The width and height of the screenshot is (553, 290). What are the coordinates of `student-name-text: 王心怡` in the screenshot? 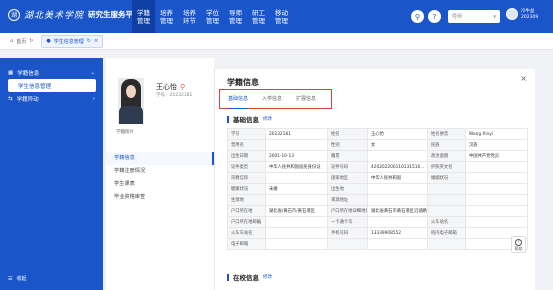 It's located at (166, 87).